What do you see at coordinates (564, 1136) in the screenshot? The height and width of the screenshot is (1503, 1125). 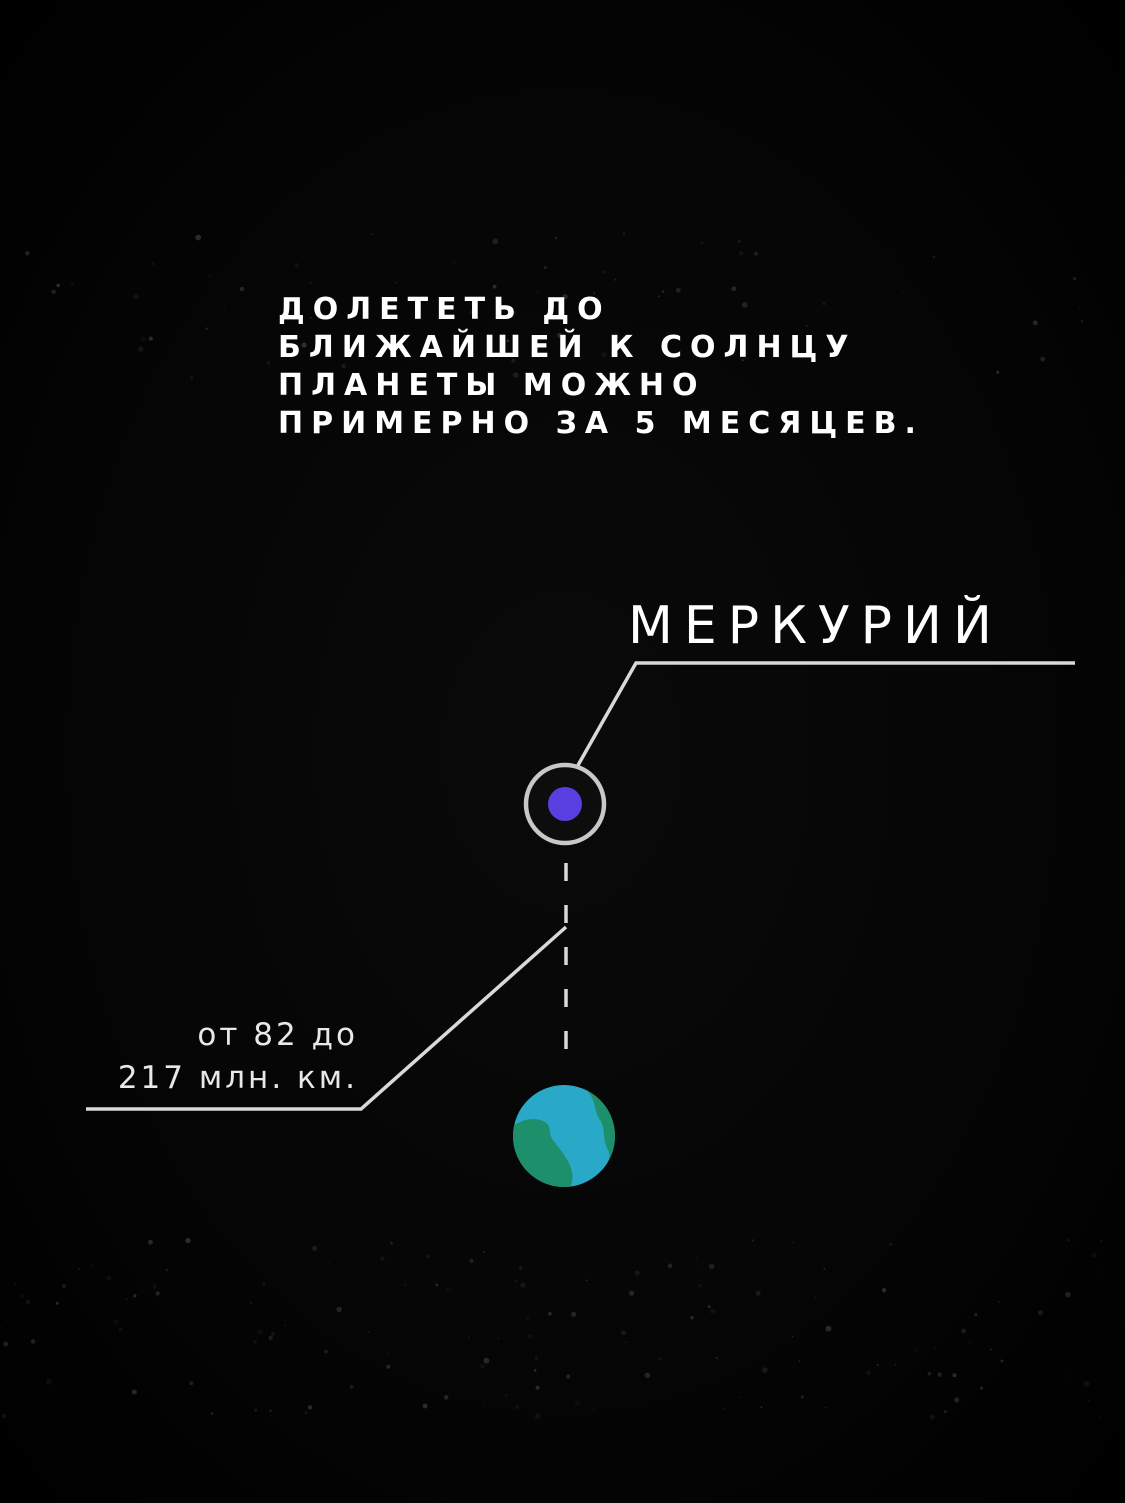 I see `earth-planet-icon` at bounding box center [564, 1136].